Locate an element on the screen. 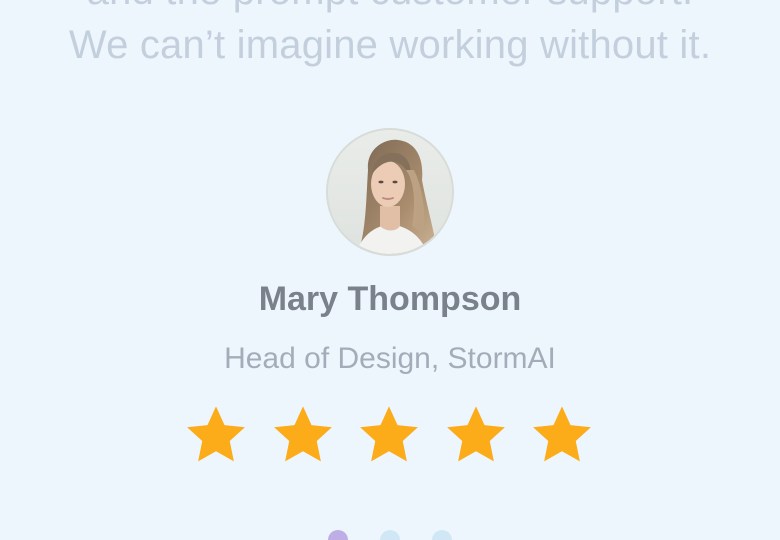 The width and height of the screenshot is (780, 540). quote-line: We can’t imagine working without it. is located at coordinates (390, 45).